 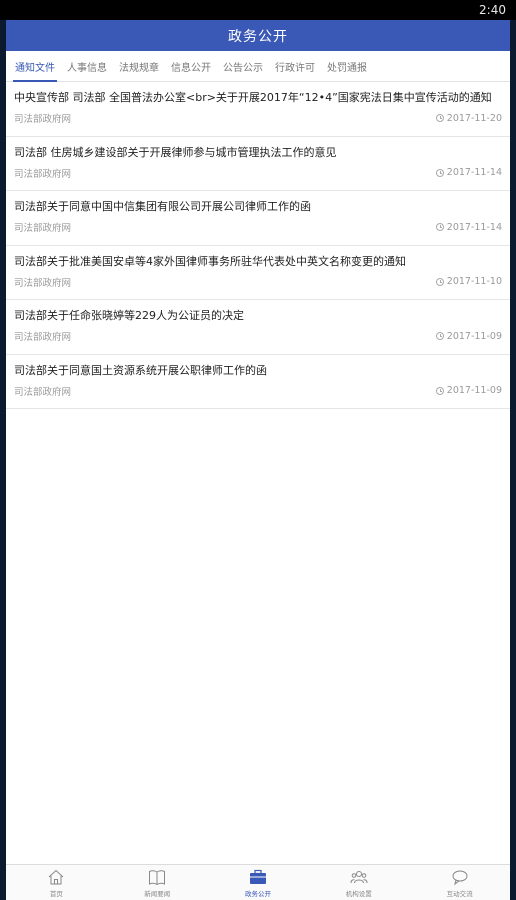 I want to click on item-date: 2017-11-10, so click(x=474, y=281).